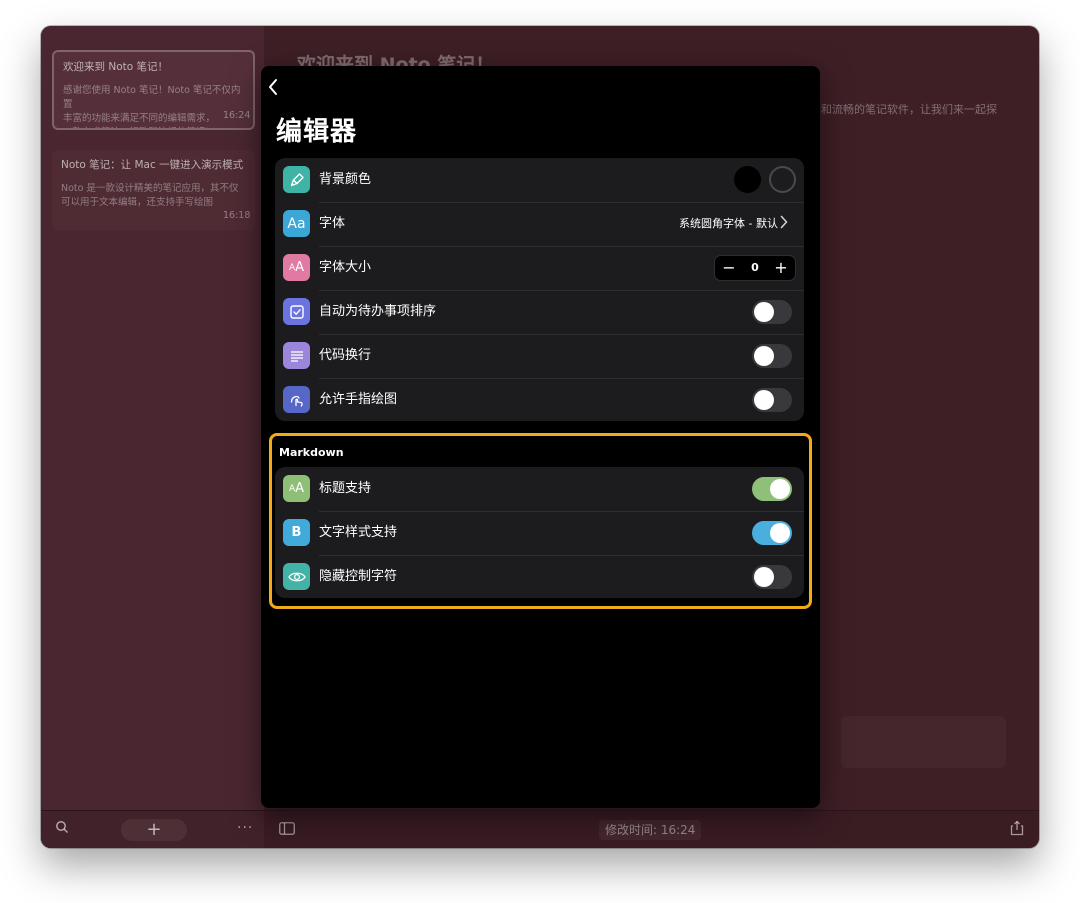 This screenshot has width=1080, height=903. I want to click on note-time: 16:24, so click(237, 115).